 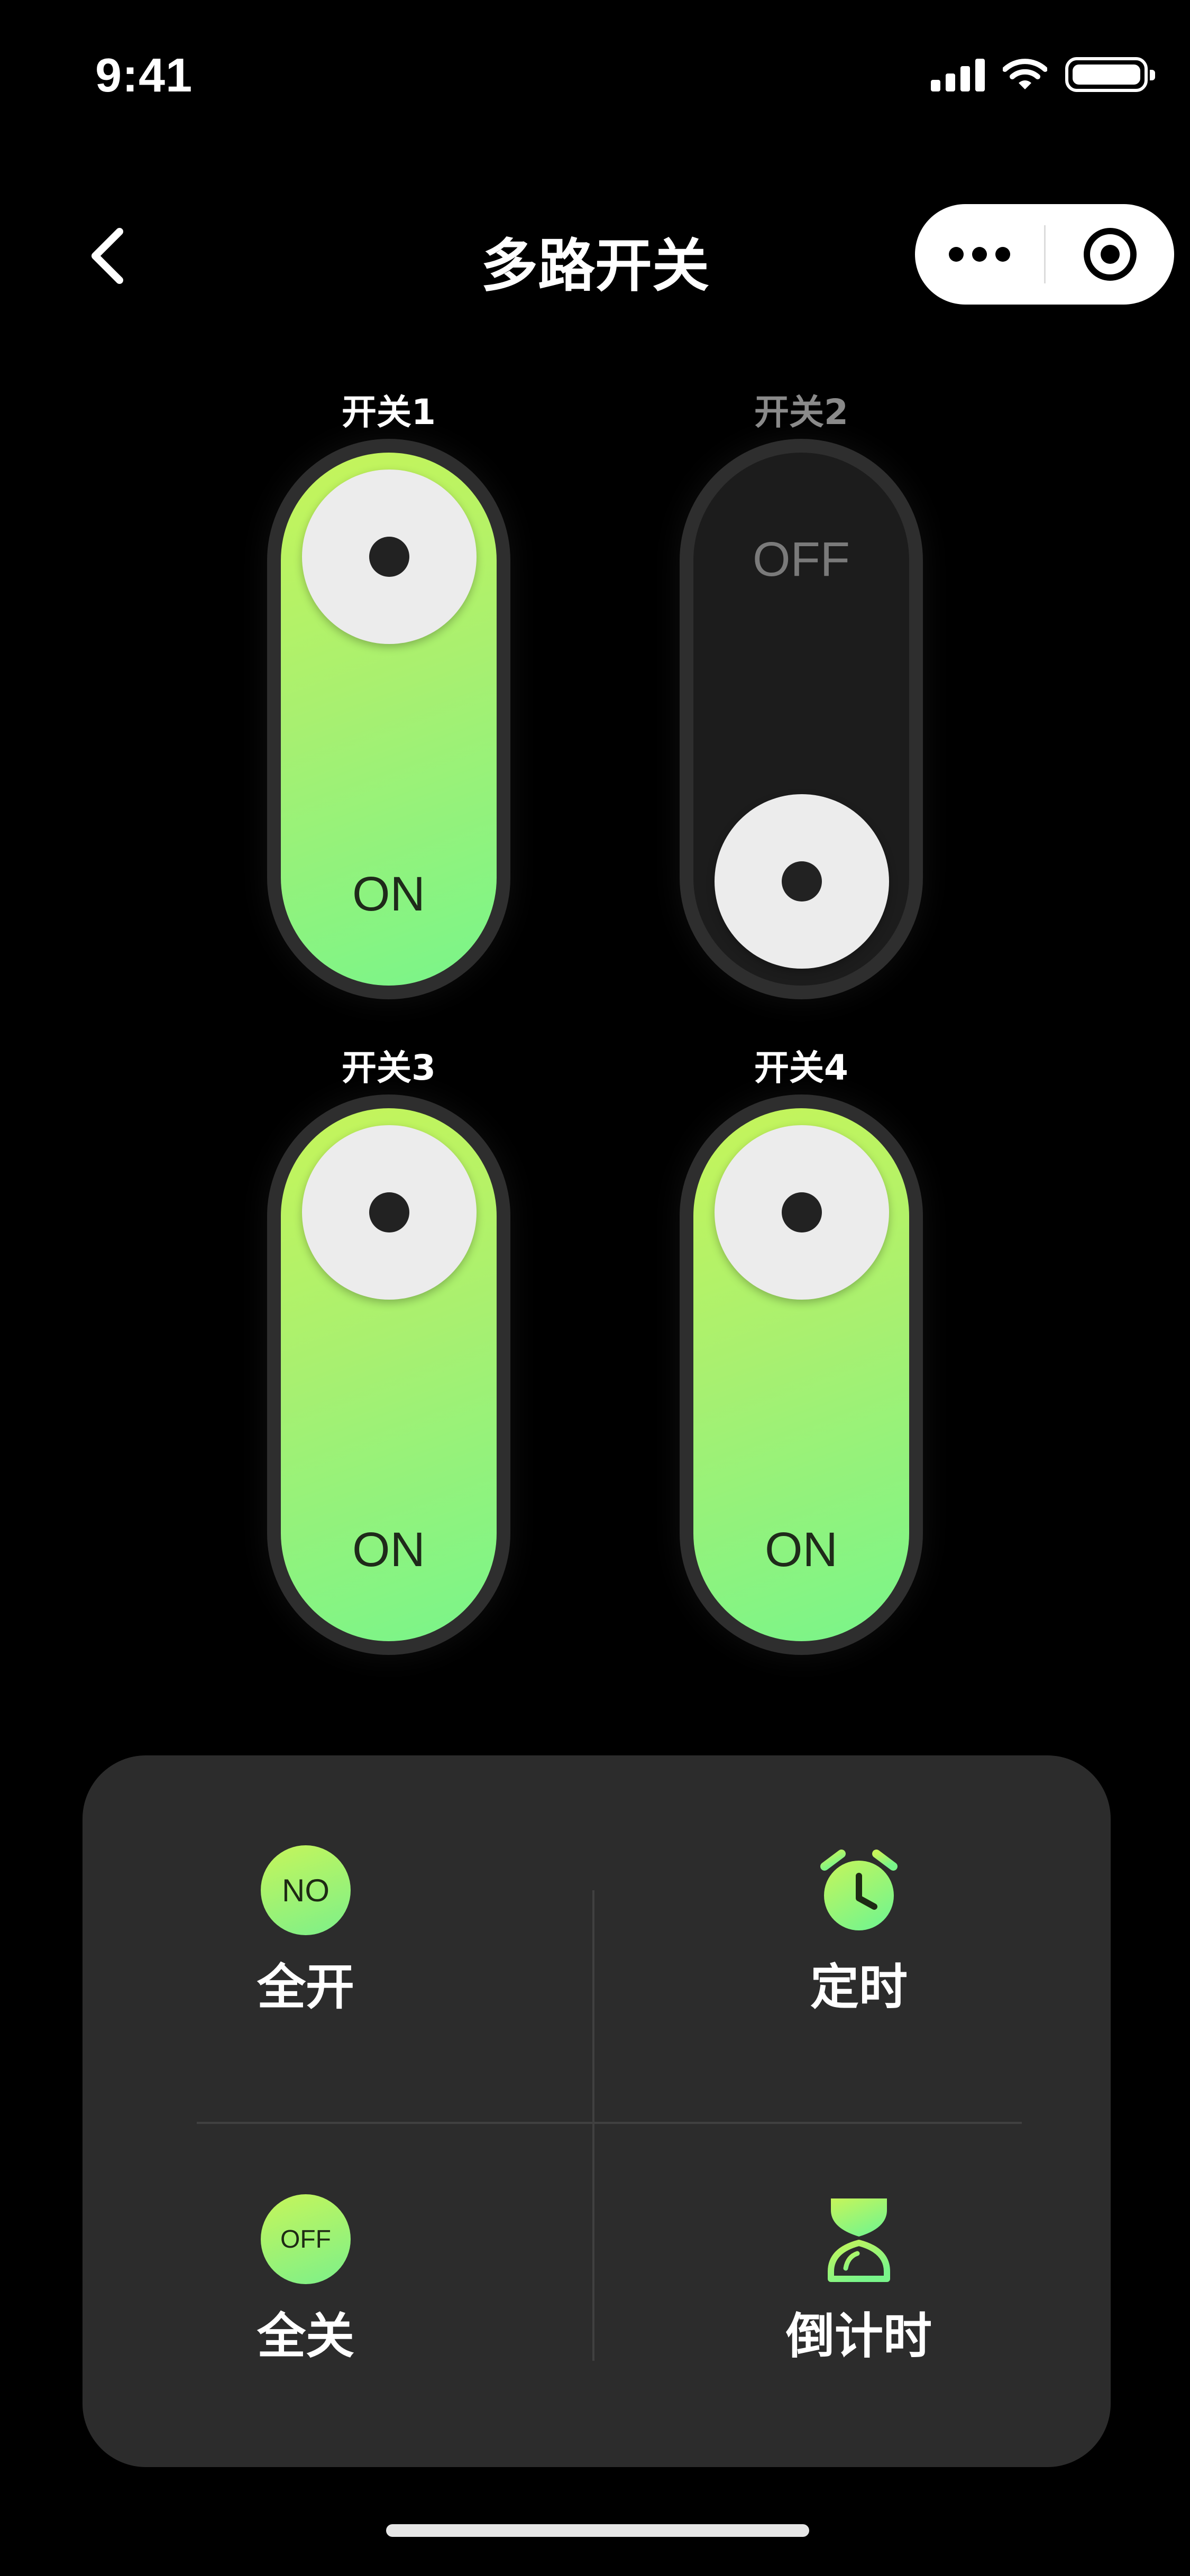 I want to click on status-icons, so click(x=1043, y=74).